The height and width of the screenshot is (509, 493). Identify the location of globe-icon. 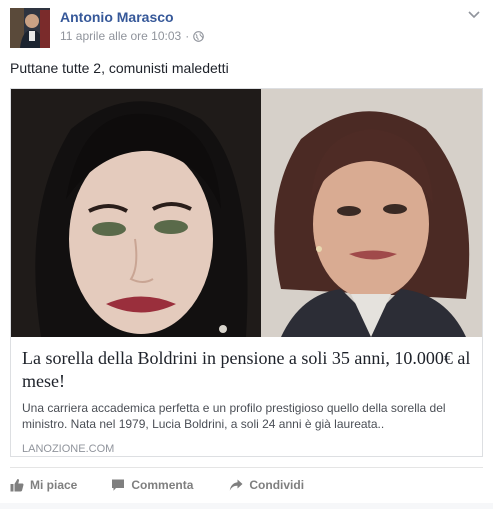
(199, 36).